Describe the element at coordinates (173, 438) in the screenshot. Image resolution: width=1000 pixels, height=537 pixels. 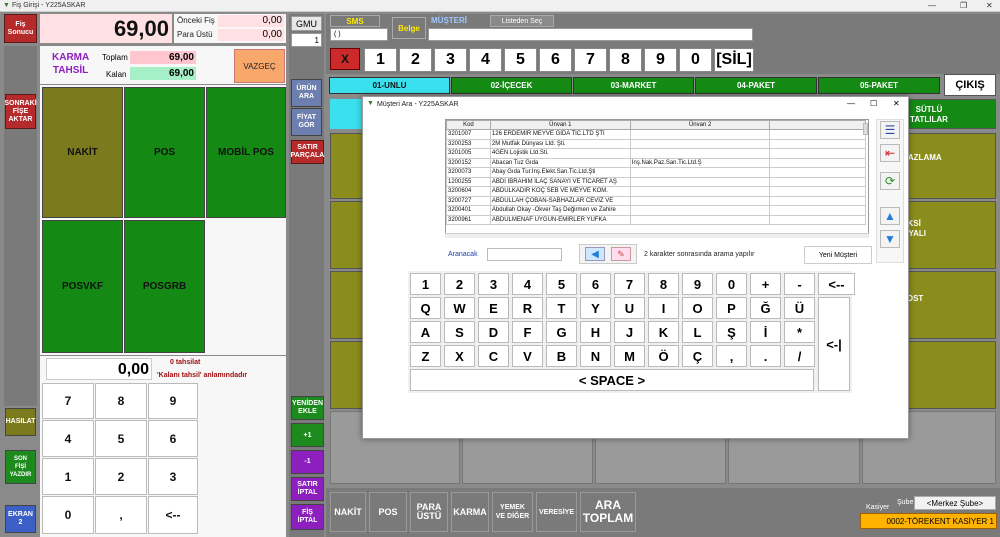
I see `numpad-key-6: 6` at that location.